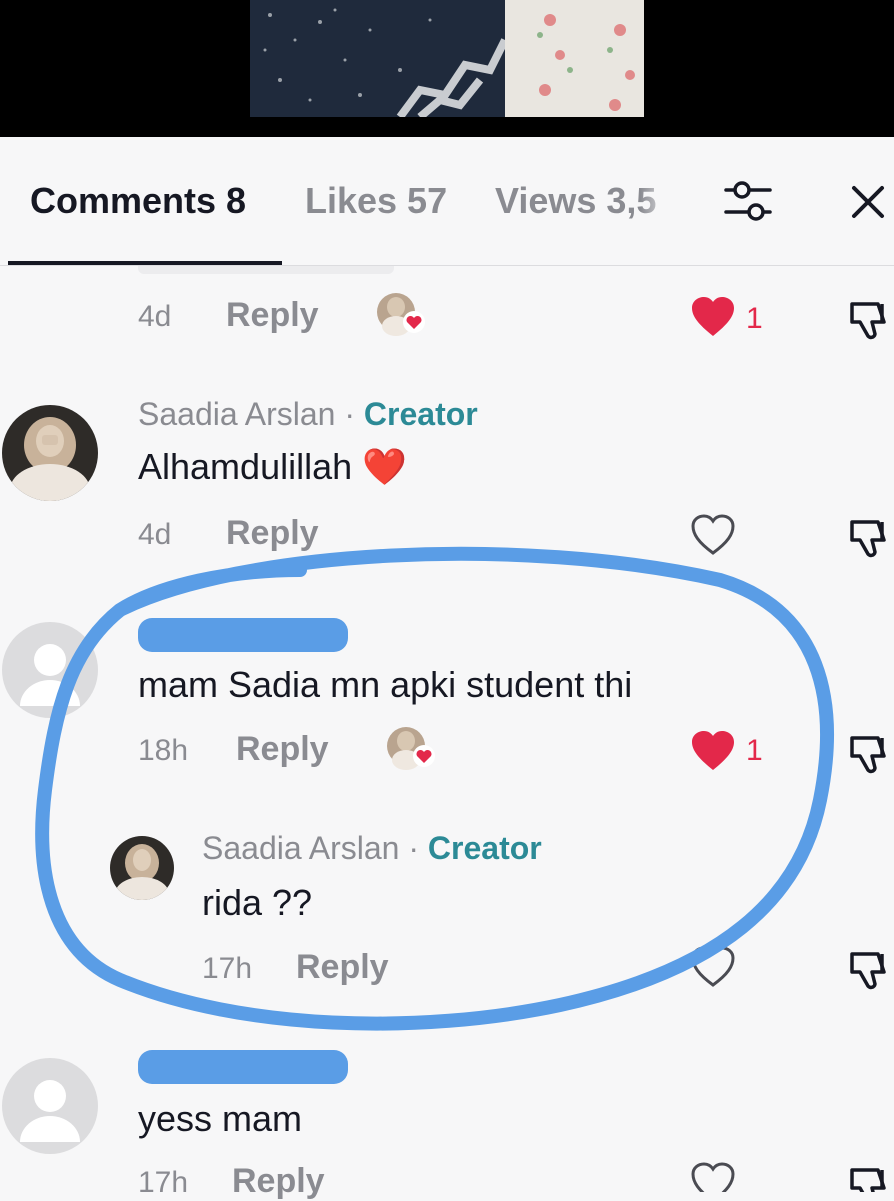  Describe the element at coordinates (748, 201) in the screenshot. I see `sliders-icon` at that location.